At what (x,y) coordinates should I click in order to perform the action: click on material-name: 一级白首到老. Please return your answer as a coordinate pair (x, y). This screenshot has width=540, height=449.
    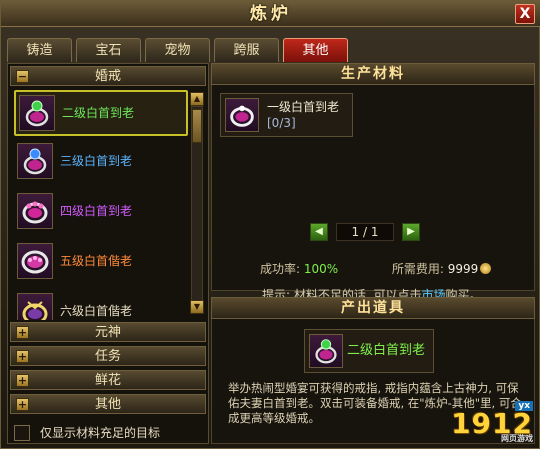
    Looking at the image, I should click on (303, 107).